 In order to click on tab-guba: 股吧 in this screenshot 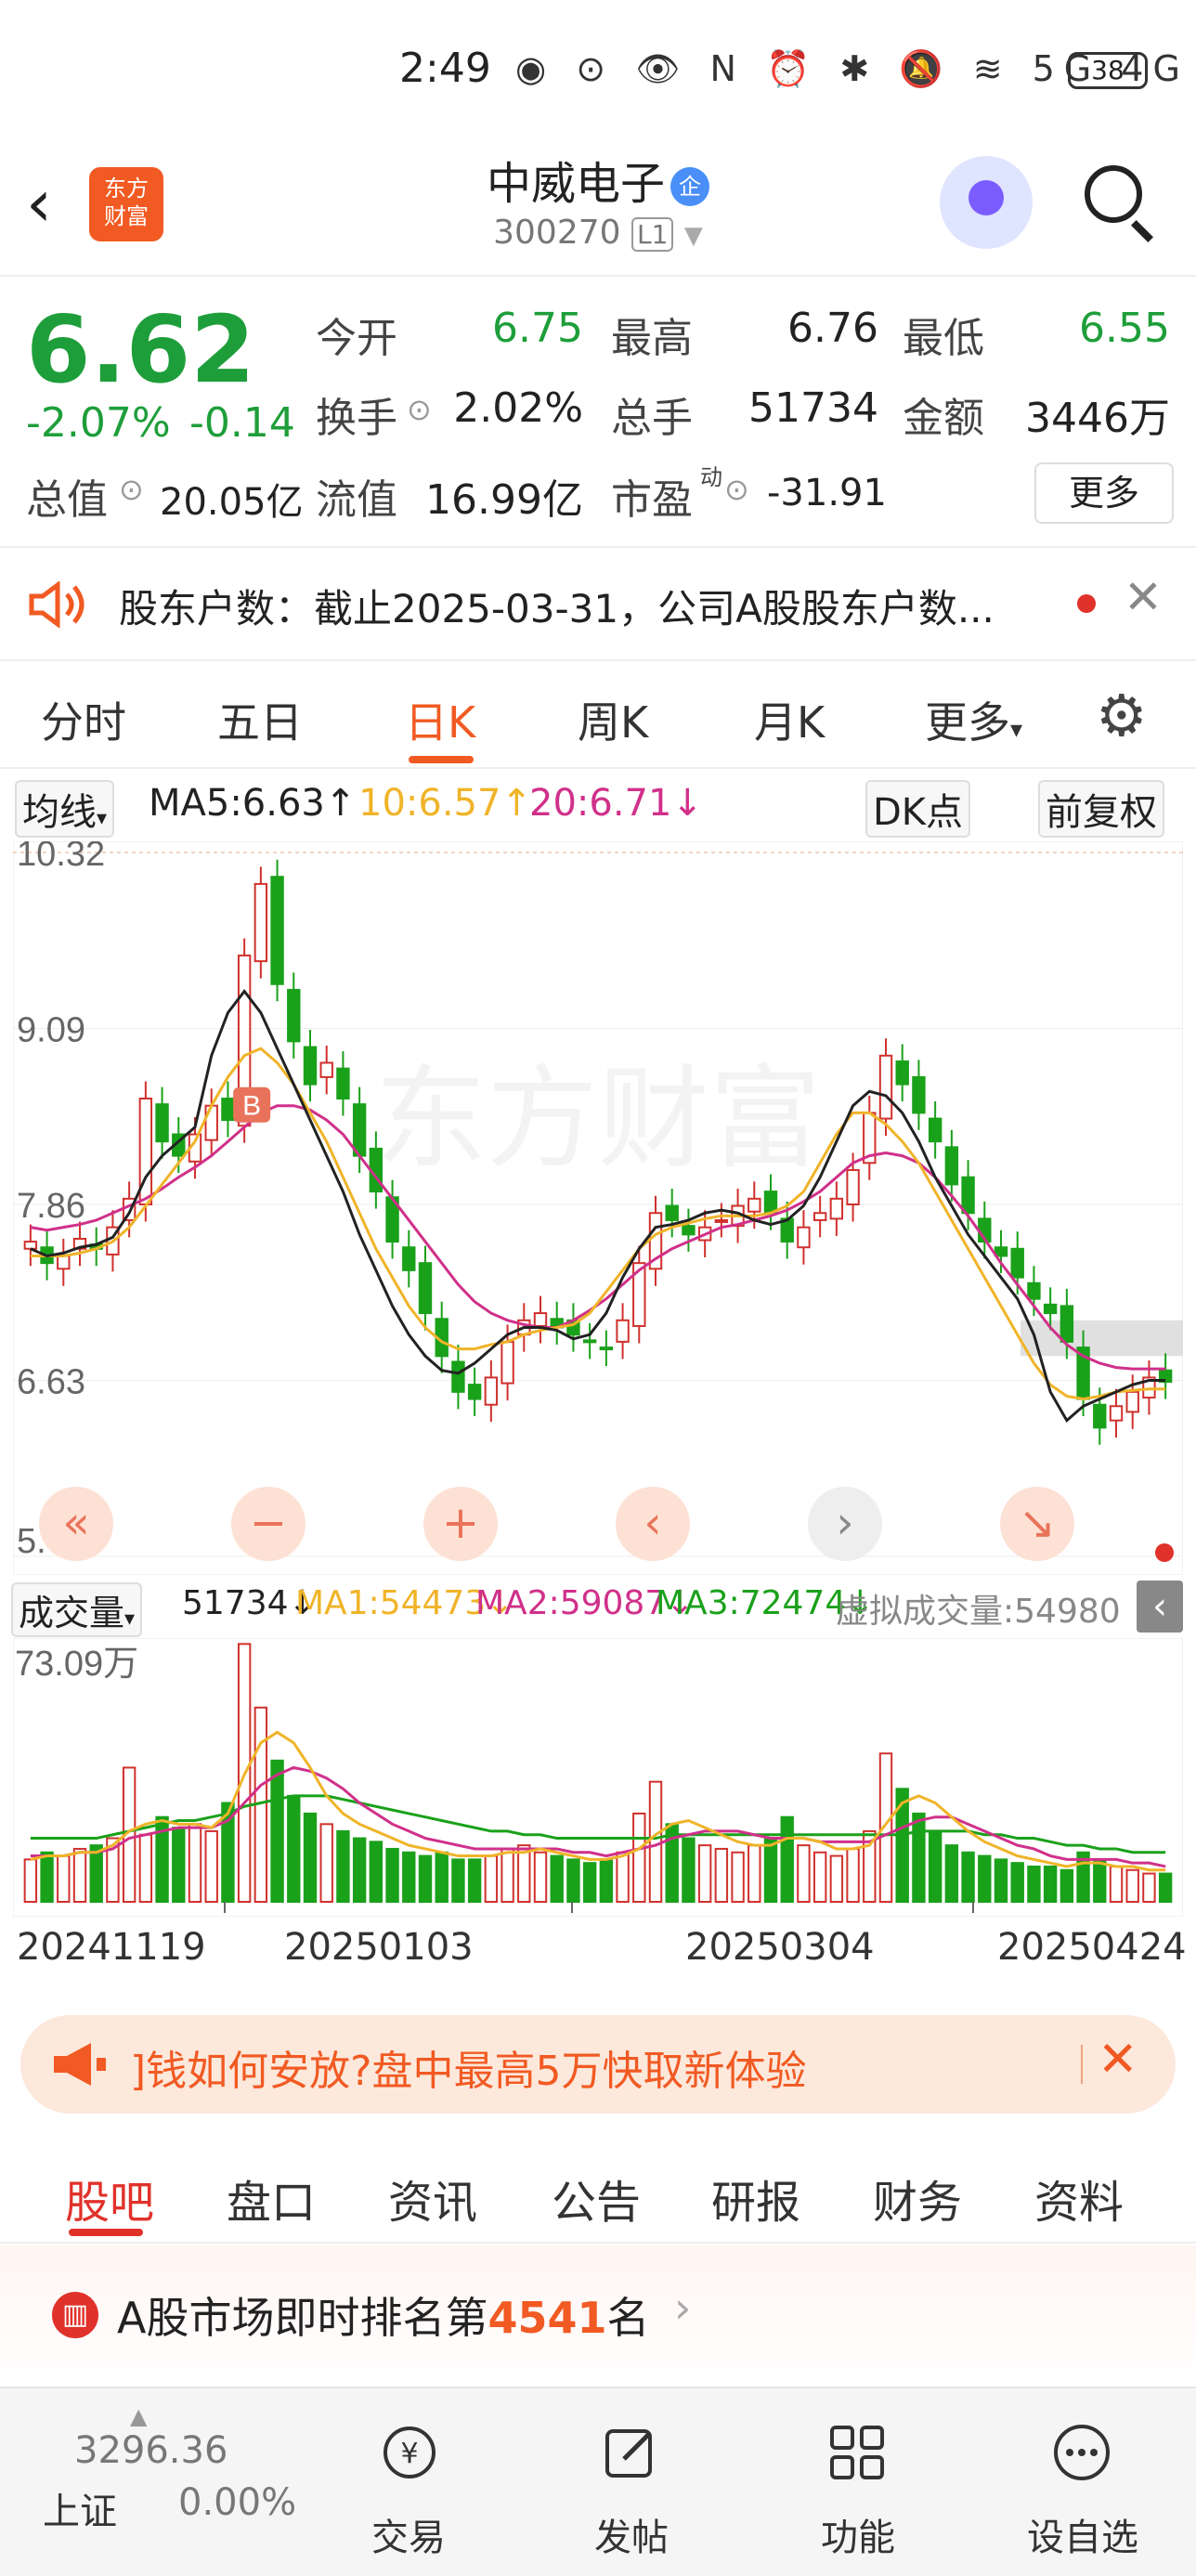, I will do `click(109, 2198)`.